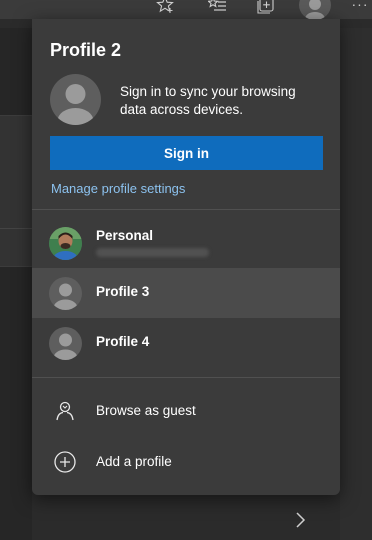 This screenshot has height=540, width=372. I want to click on add-profile-button: Add a profile, so click(186, 462).